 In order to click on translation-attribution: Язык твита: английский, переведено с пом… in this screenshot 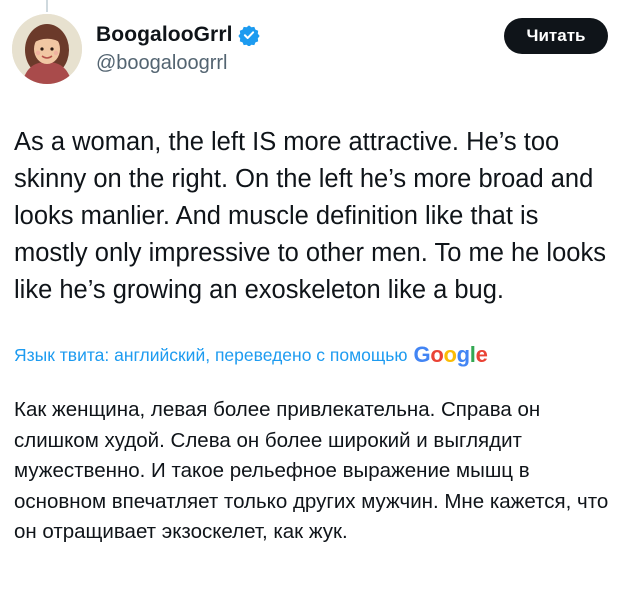, I will do `click(319, 355)`.